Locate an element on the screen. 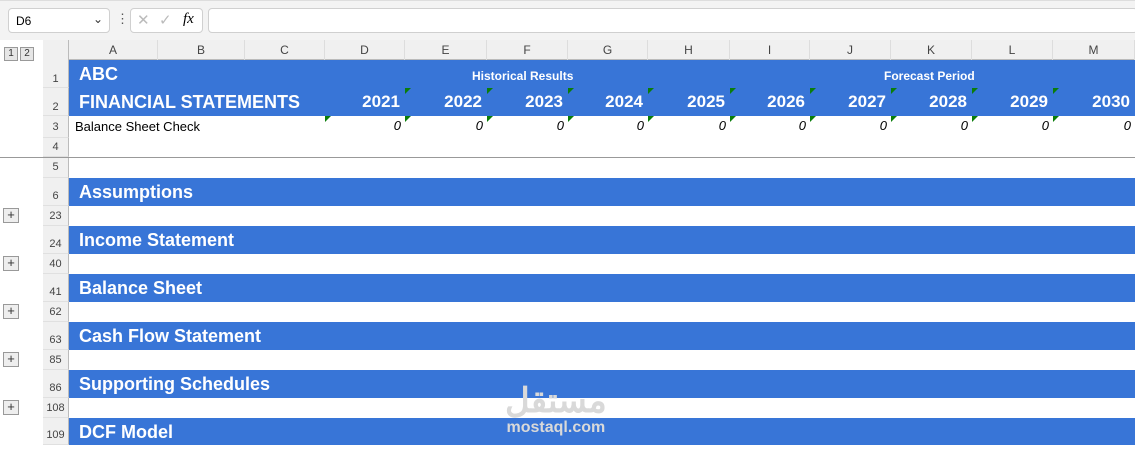  row-header: 24 is located at coordinates (56, 240).